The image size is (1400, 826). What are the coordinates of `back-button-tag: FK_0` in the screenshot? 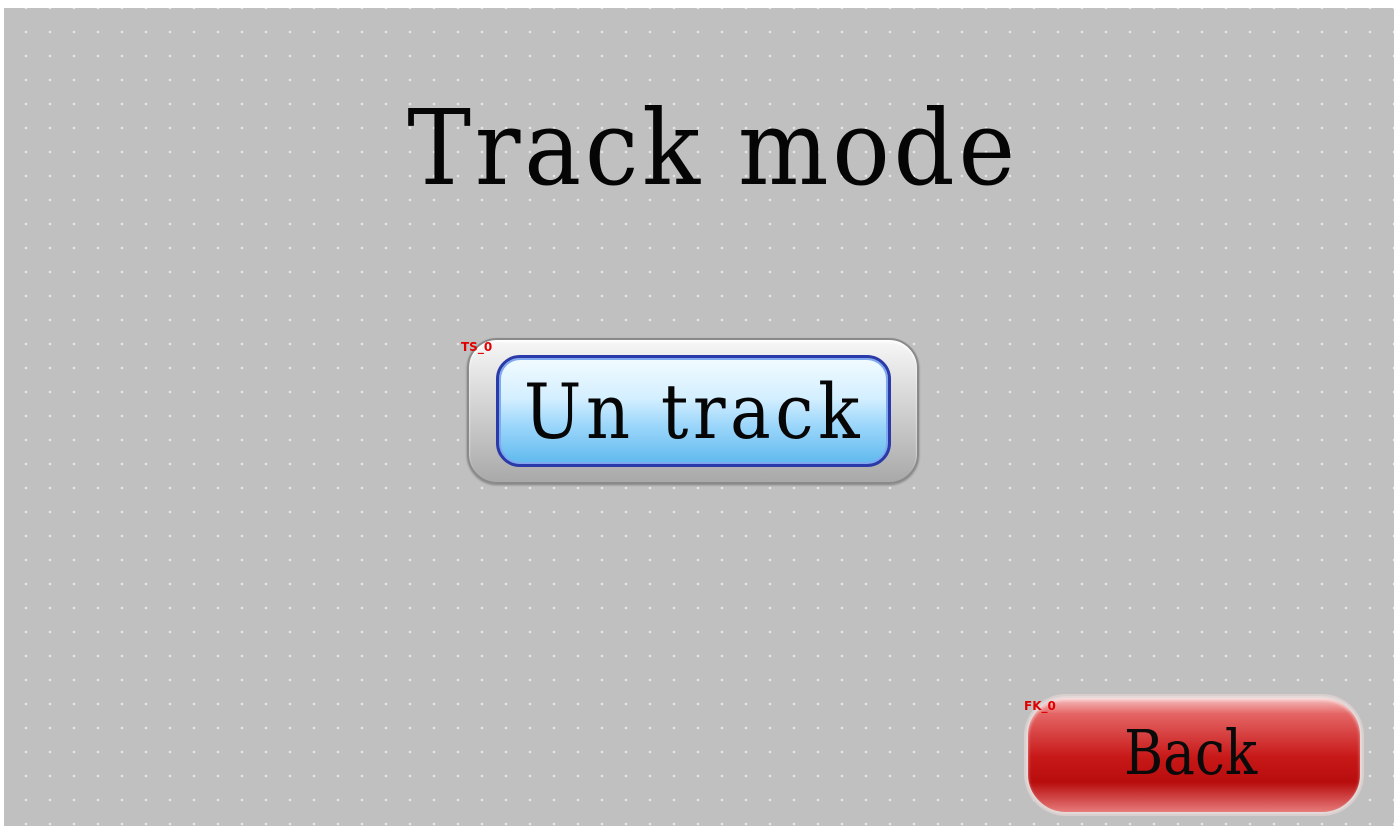 It's located at (1040, 706).